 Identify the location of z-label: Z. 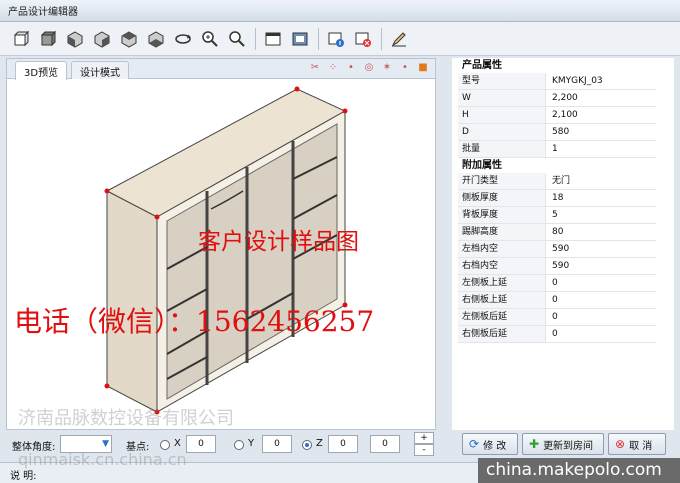
(319, 443).